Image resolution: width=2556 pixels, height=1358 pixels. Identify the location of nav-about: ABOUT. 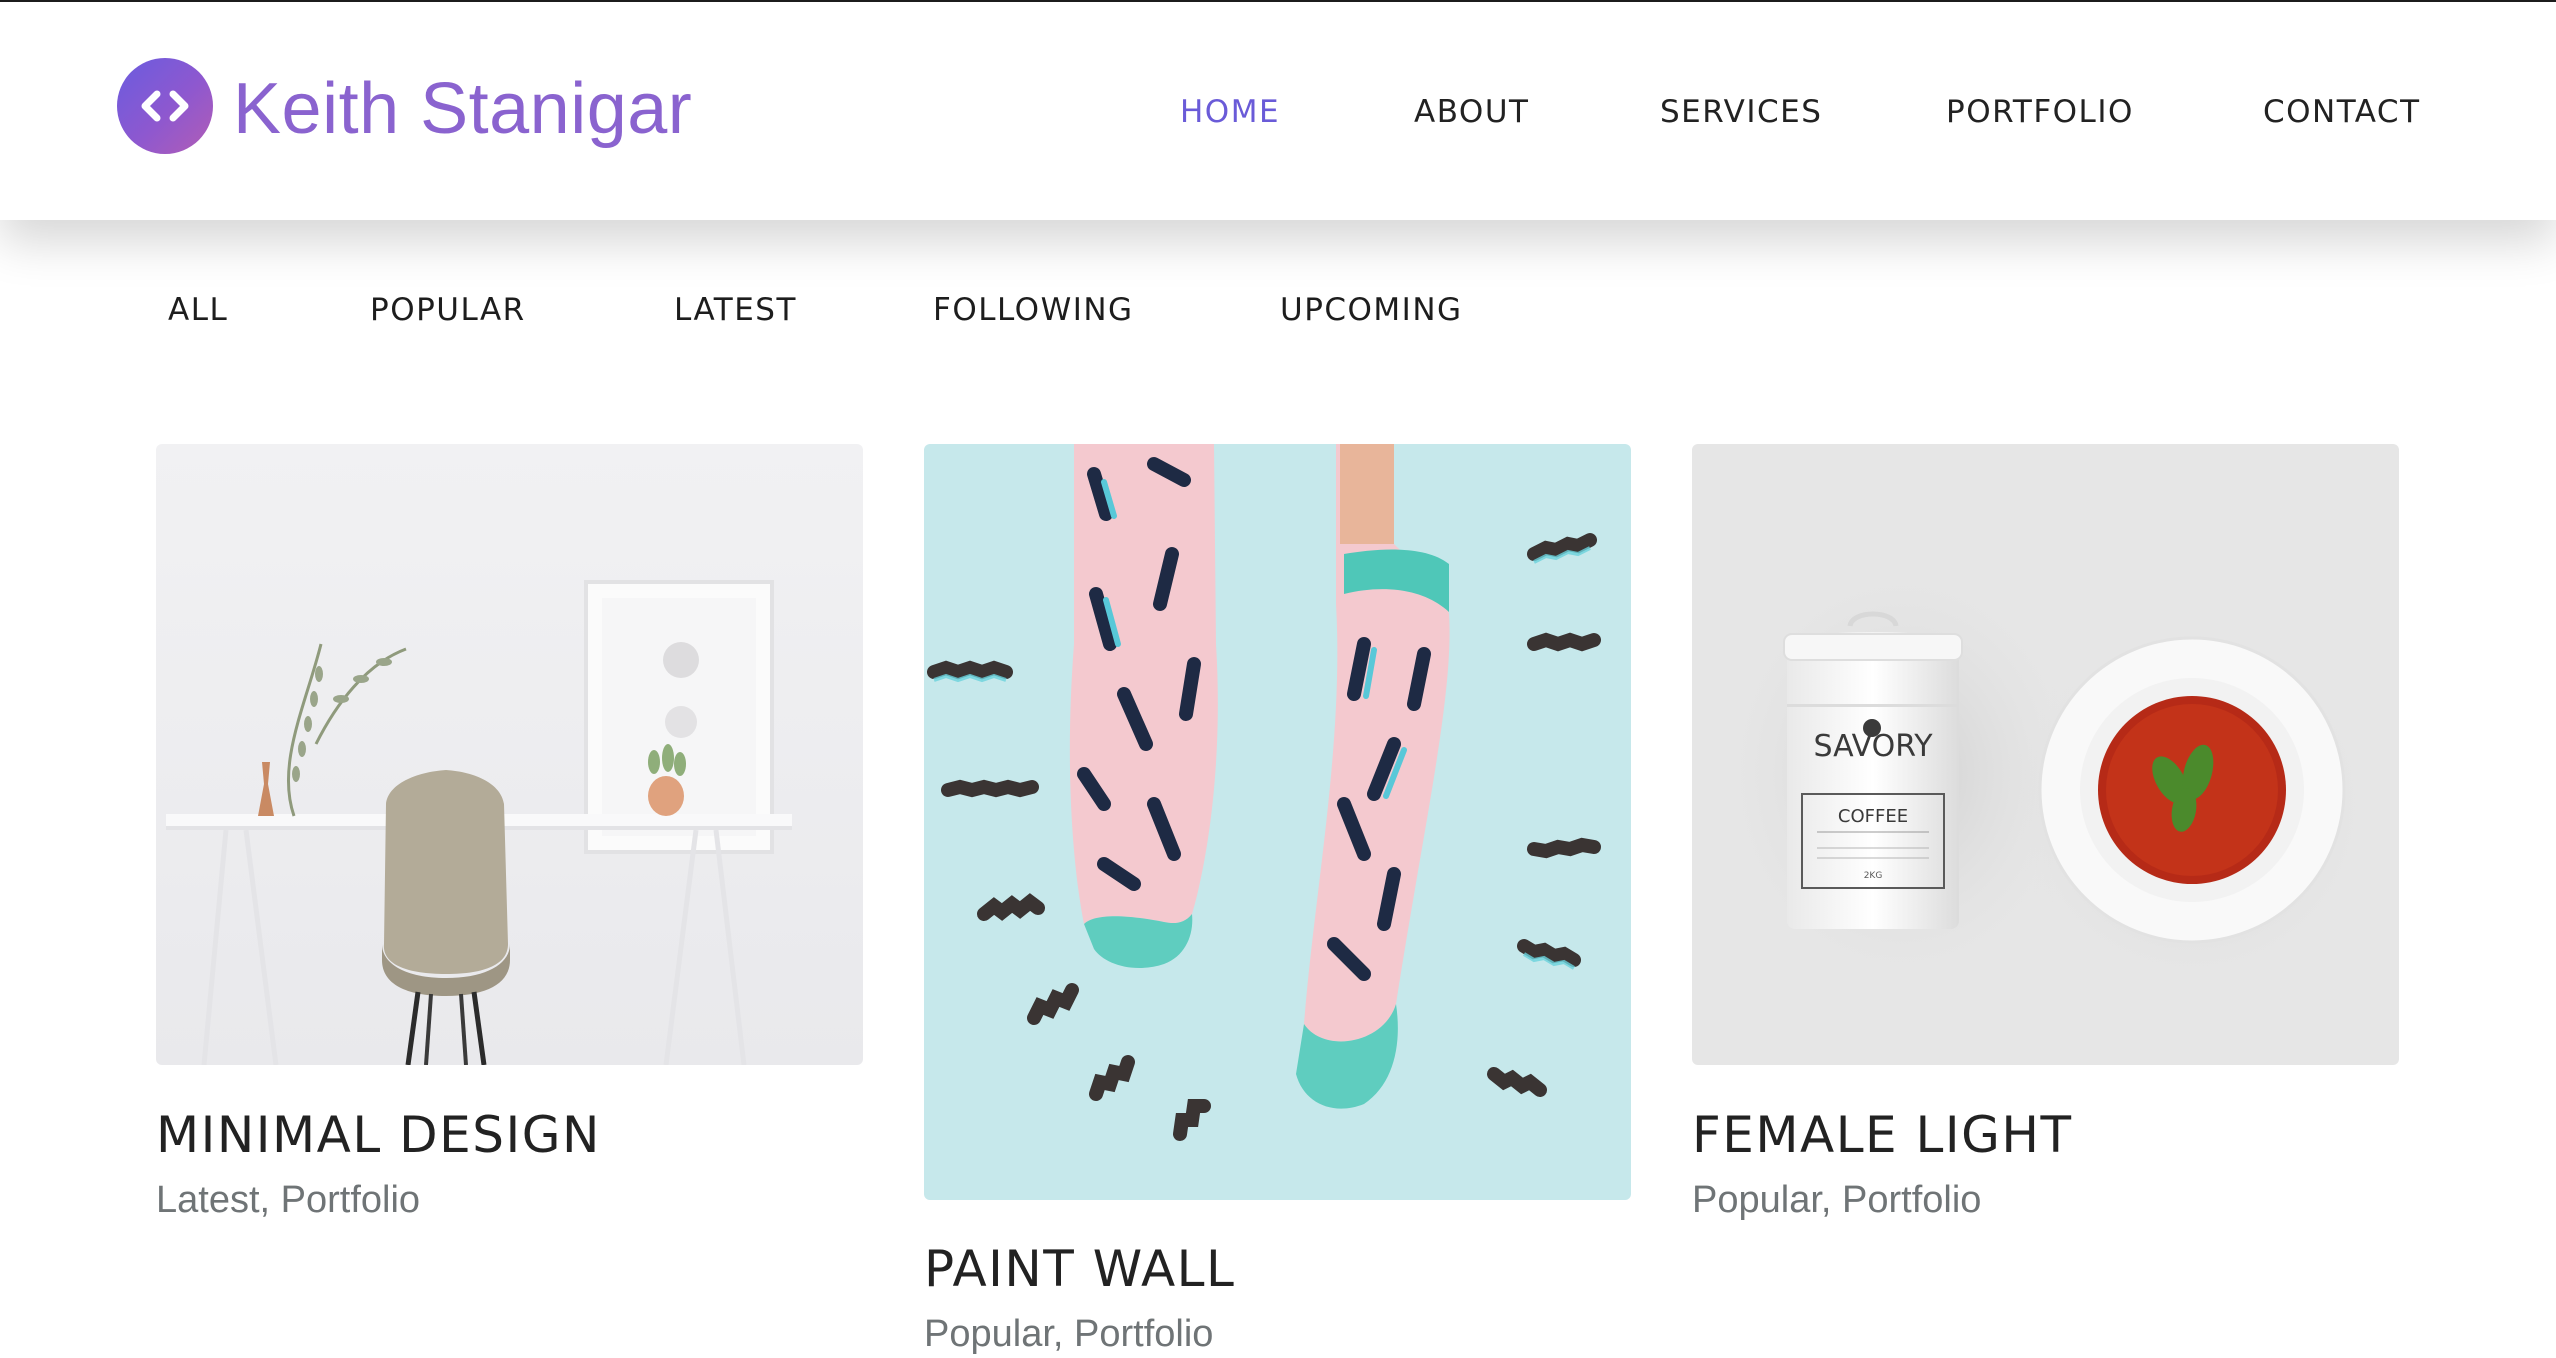
(1471, 112).